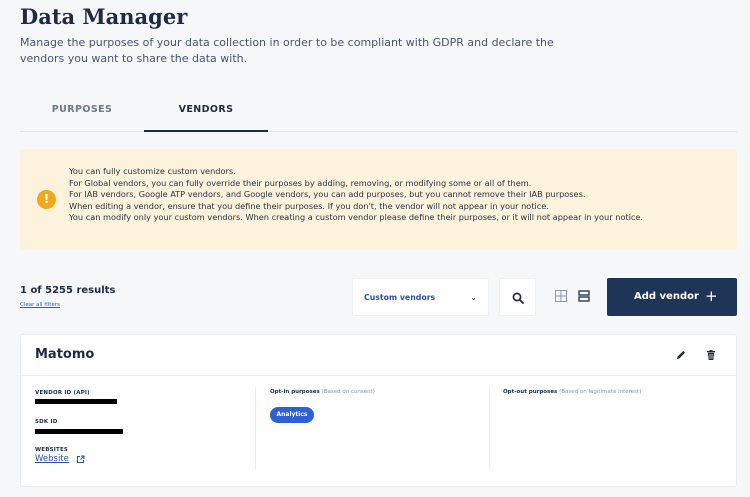 The image size is (750, 497). Describe the element at coordinates (82, 113) in the screenshot. I see `tab-purposes: PURPOSES` at that location.